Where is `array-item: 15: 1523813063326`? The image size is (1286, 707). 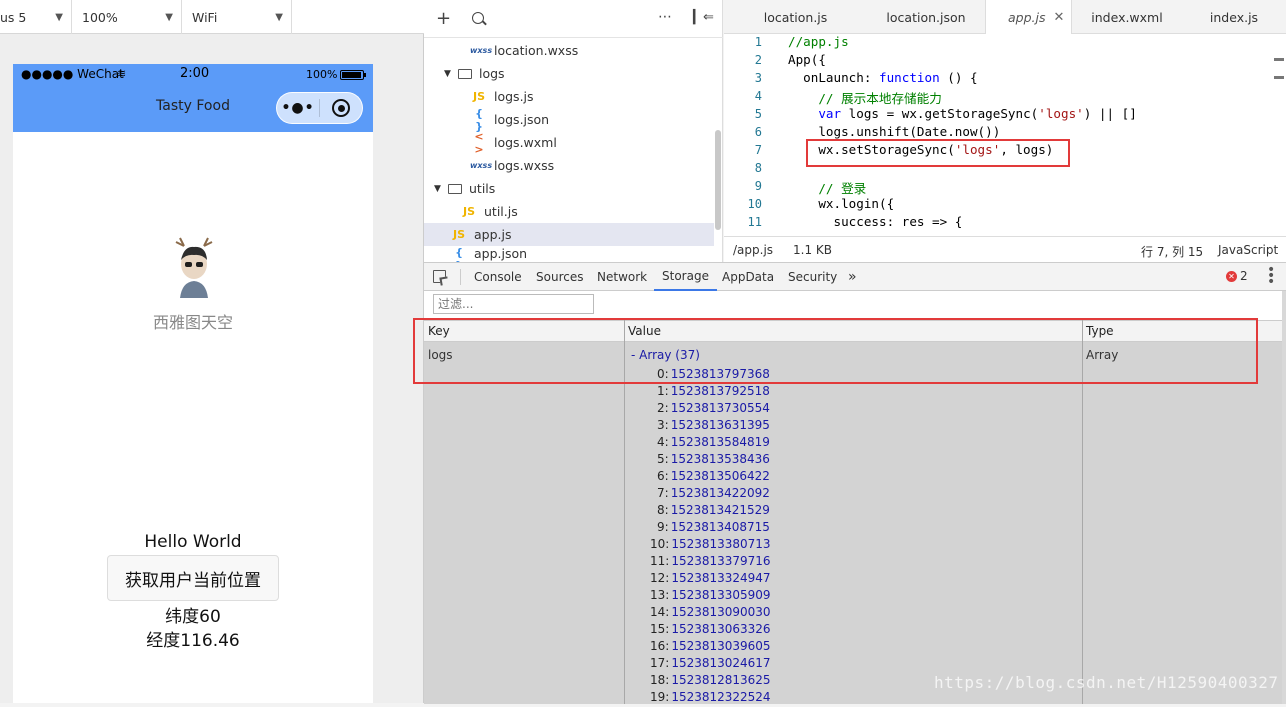
array-item: 15: 1523813063326 is located at coordinates (710, 630).